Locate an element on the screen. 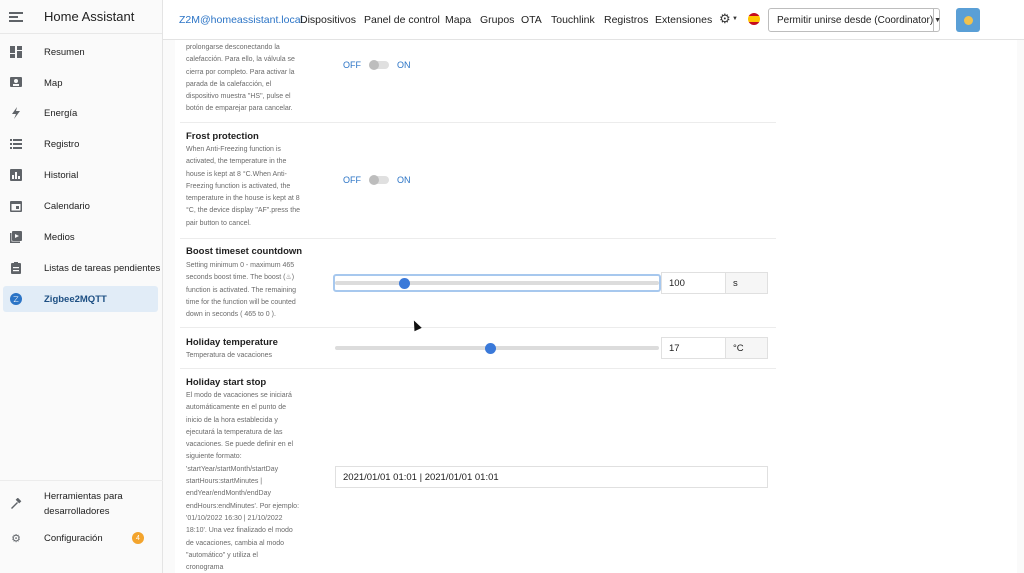  holiday-start-stop-title: Holiday start stop is located at coordinates (226, 382).